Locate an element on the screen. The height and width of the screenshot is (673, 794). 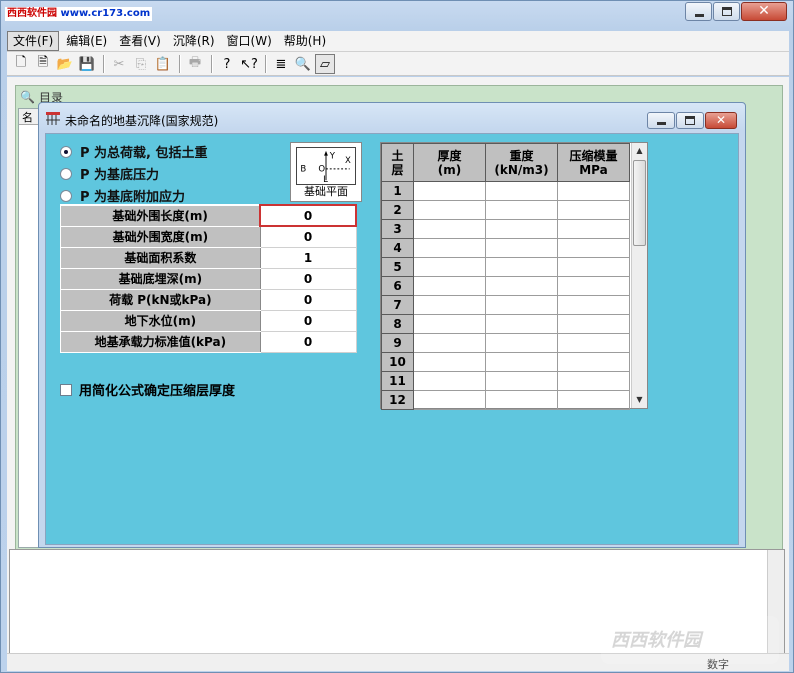
cut-icon: ✂ is located at coordinates (119, 64).